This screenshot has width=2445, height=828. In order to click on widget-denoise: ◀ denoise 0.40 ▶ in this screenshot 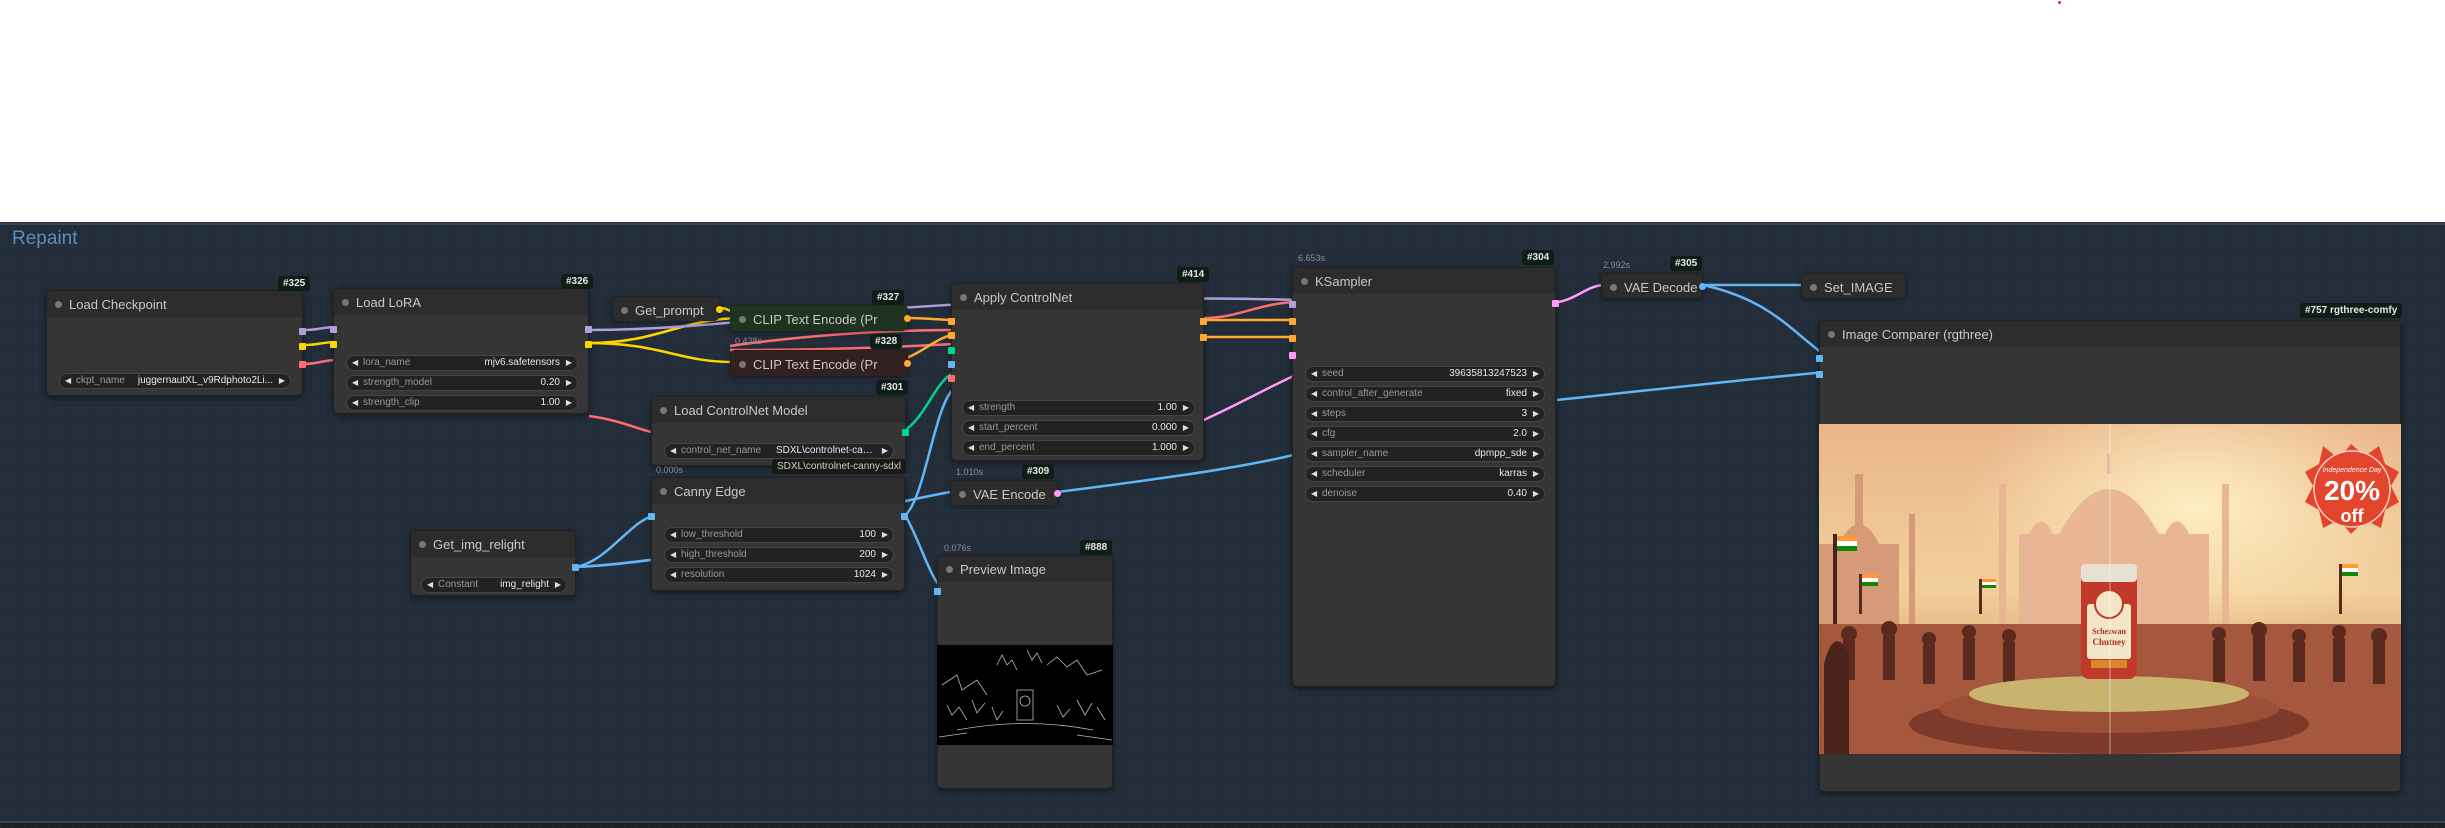, I will do `click(1425, 494)`.